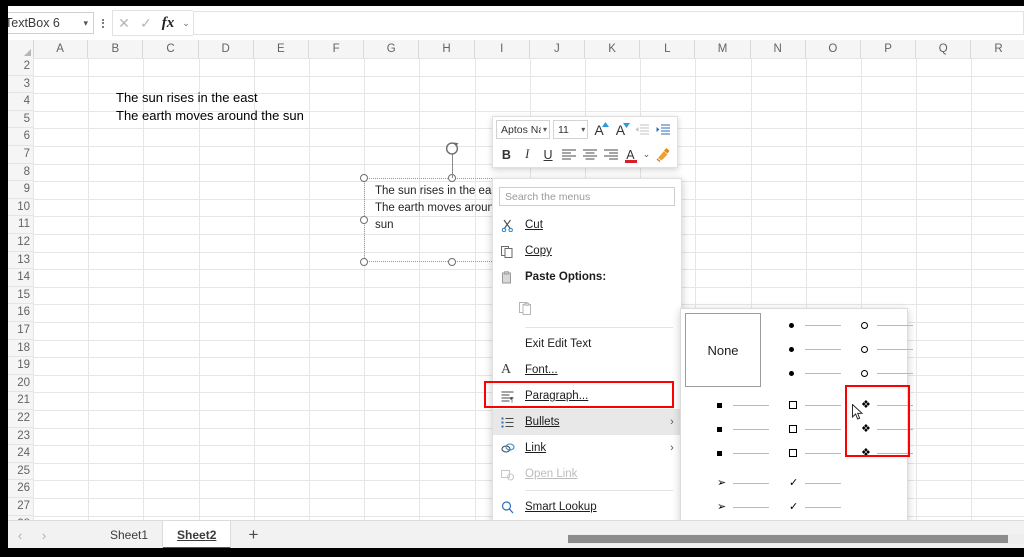  Describe the element at coordinates (587, 196) in the screenshot. I see `search-menus-input: Search the menus` at that location.